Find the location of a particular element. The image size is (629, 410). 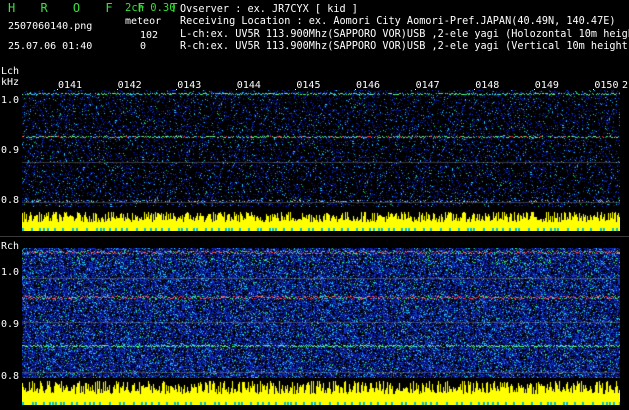

rch-level-bar is located at coordinates (321, 391).